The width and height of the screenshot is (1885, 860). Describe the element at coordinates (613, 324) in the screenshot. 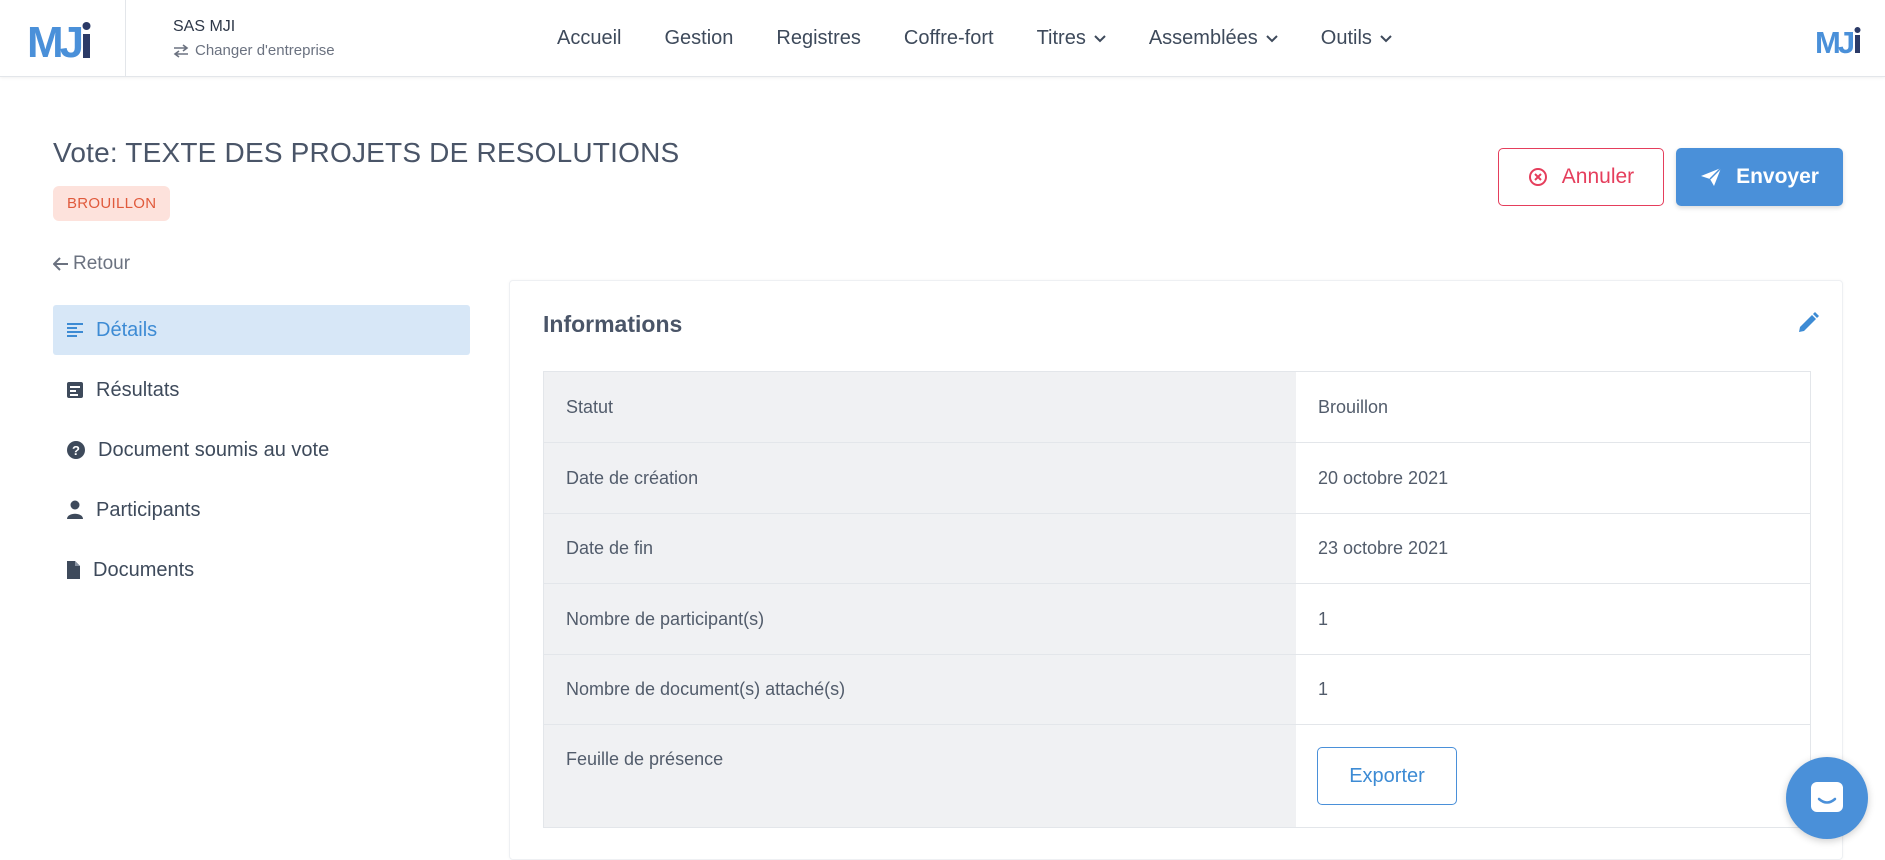

I see `card-title: Informations` at that location.